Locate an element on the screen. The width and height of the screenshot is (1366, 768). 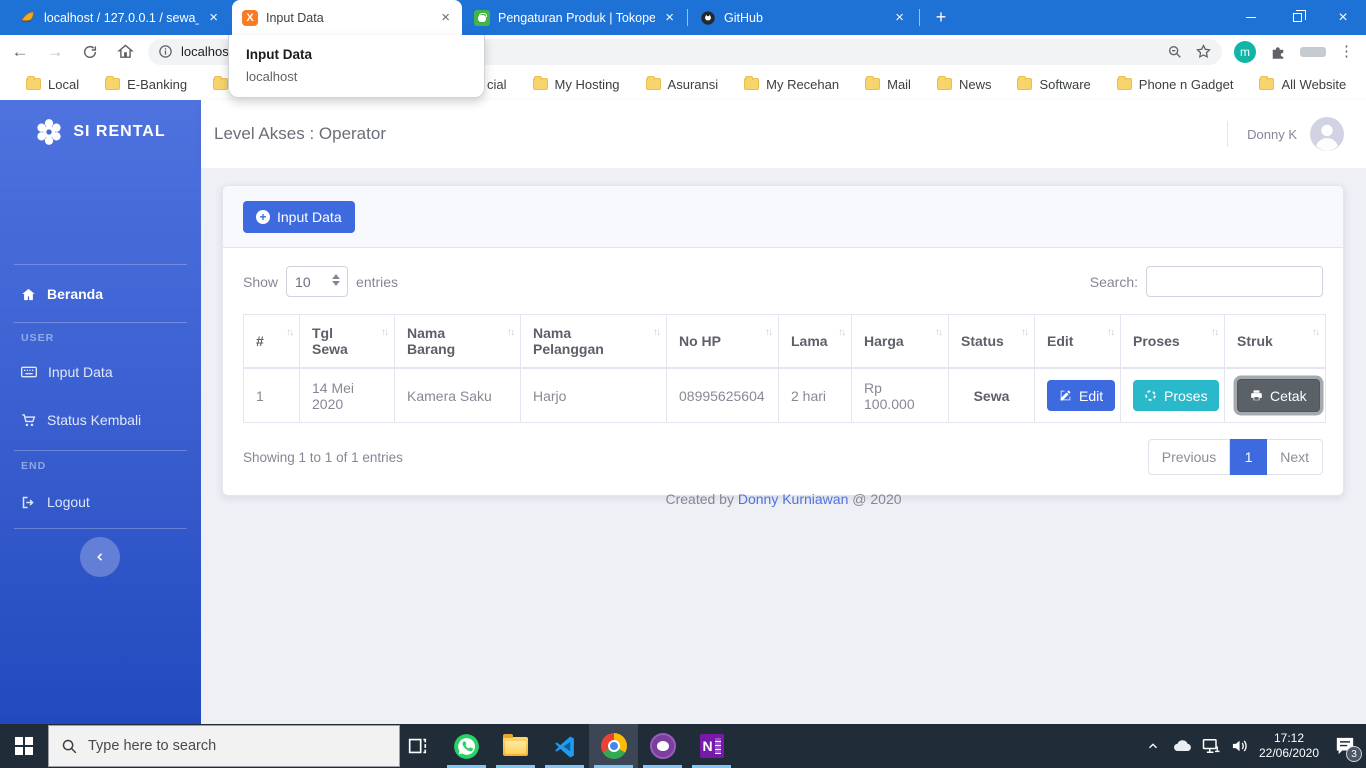
proses-button: Proses is located at coordinates (1176, 395).